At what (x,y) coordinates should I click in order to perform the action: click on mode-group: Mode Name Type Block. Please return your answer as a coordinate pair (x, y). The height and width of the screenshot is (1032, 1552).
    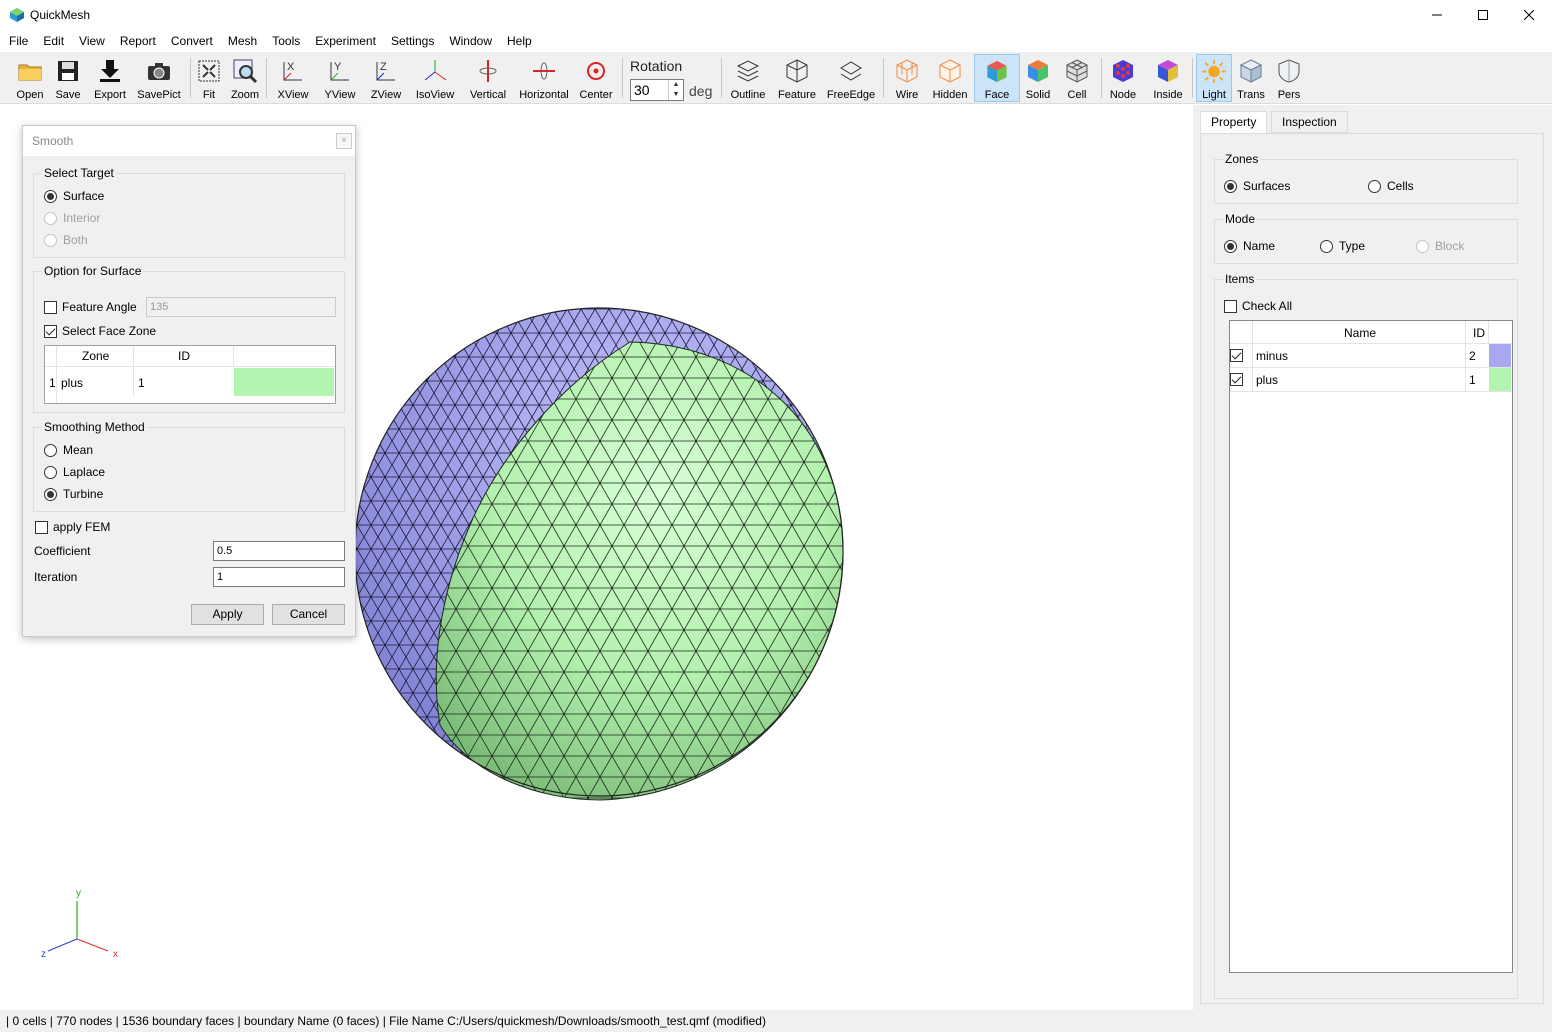
    Looking at the image, I should click on (1366, 238).